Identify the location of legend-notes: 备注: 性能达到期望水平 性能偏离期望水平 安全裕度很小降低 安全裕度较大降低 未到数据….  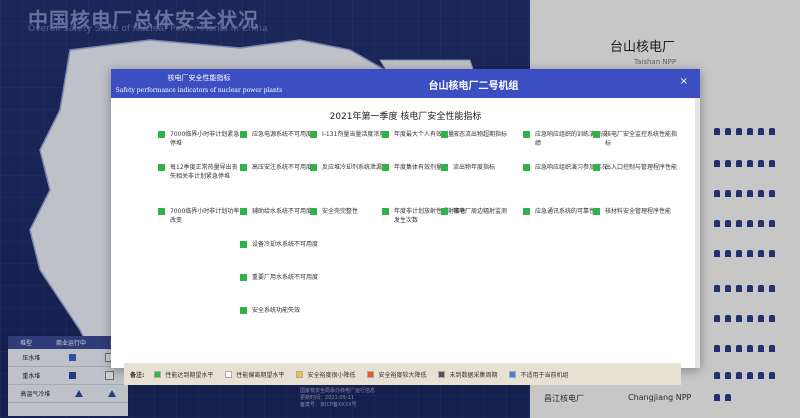
(402, 374).